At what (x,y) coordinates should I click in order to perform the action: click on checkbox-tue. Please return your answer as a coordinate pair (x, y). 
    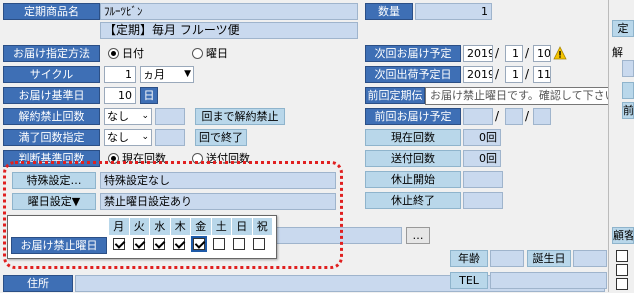
    Looking at the image, I should click on (139, 244).